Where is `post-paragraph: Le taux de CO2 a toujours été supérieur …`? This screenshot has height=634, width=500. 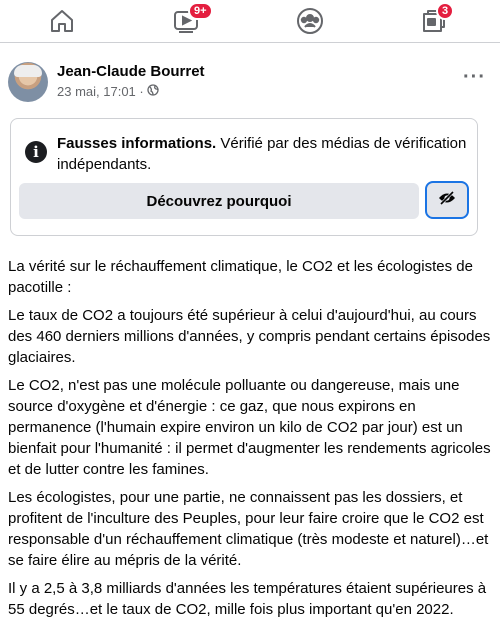
post-paragraph: Le taux de CO2 a toujours été supérieur … is located at coordinates (249, 336).